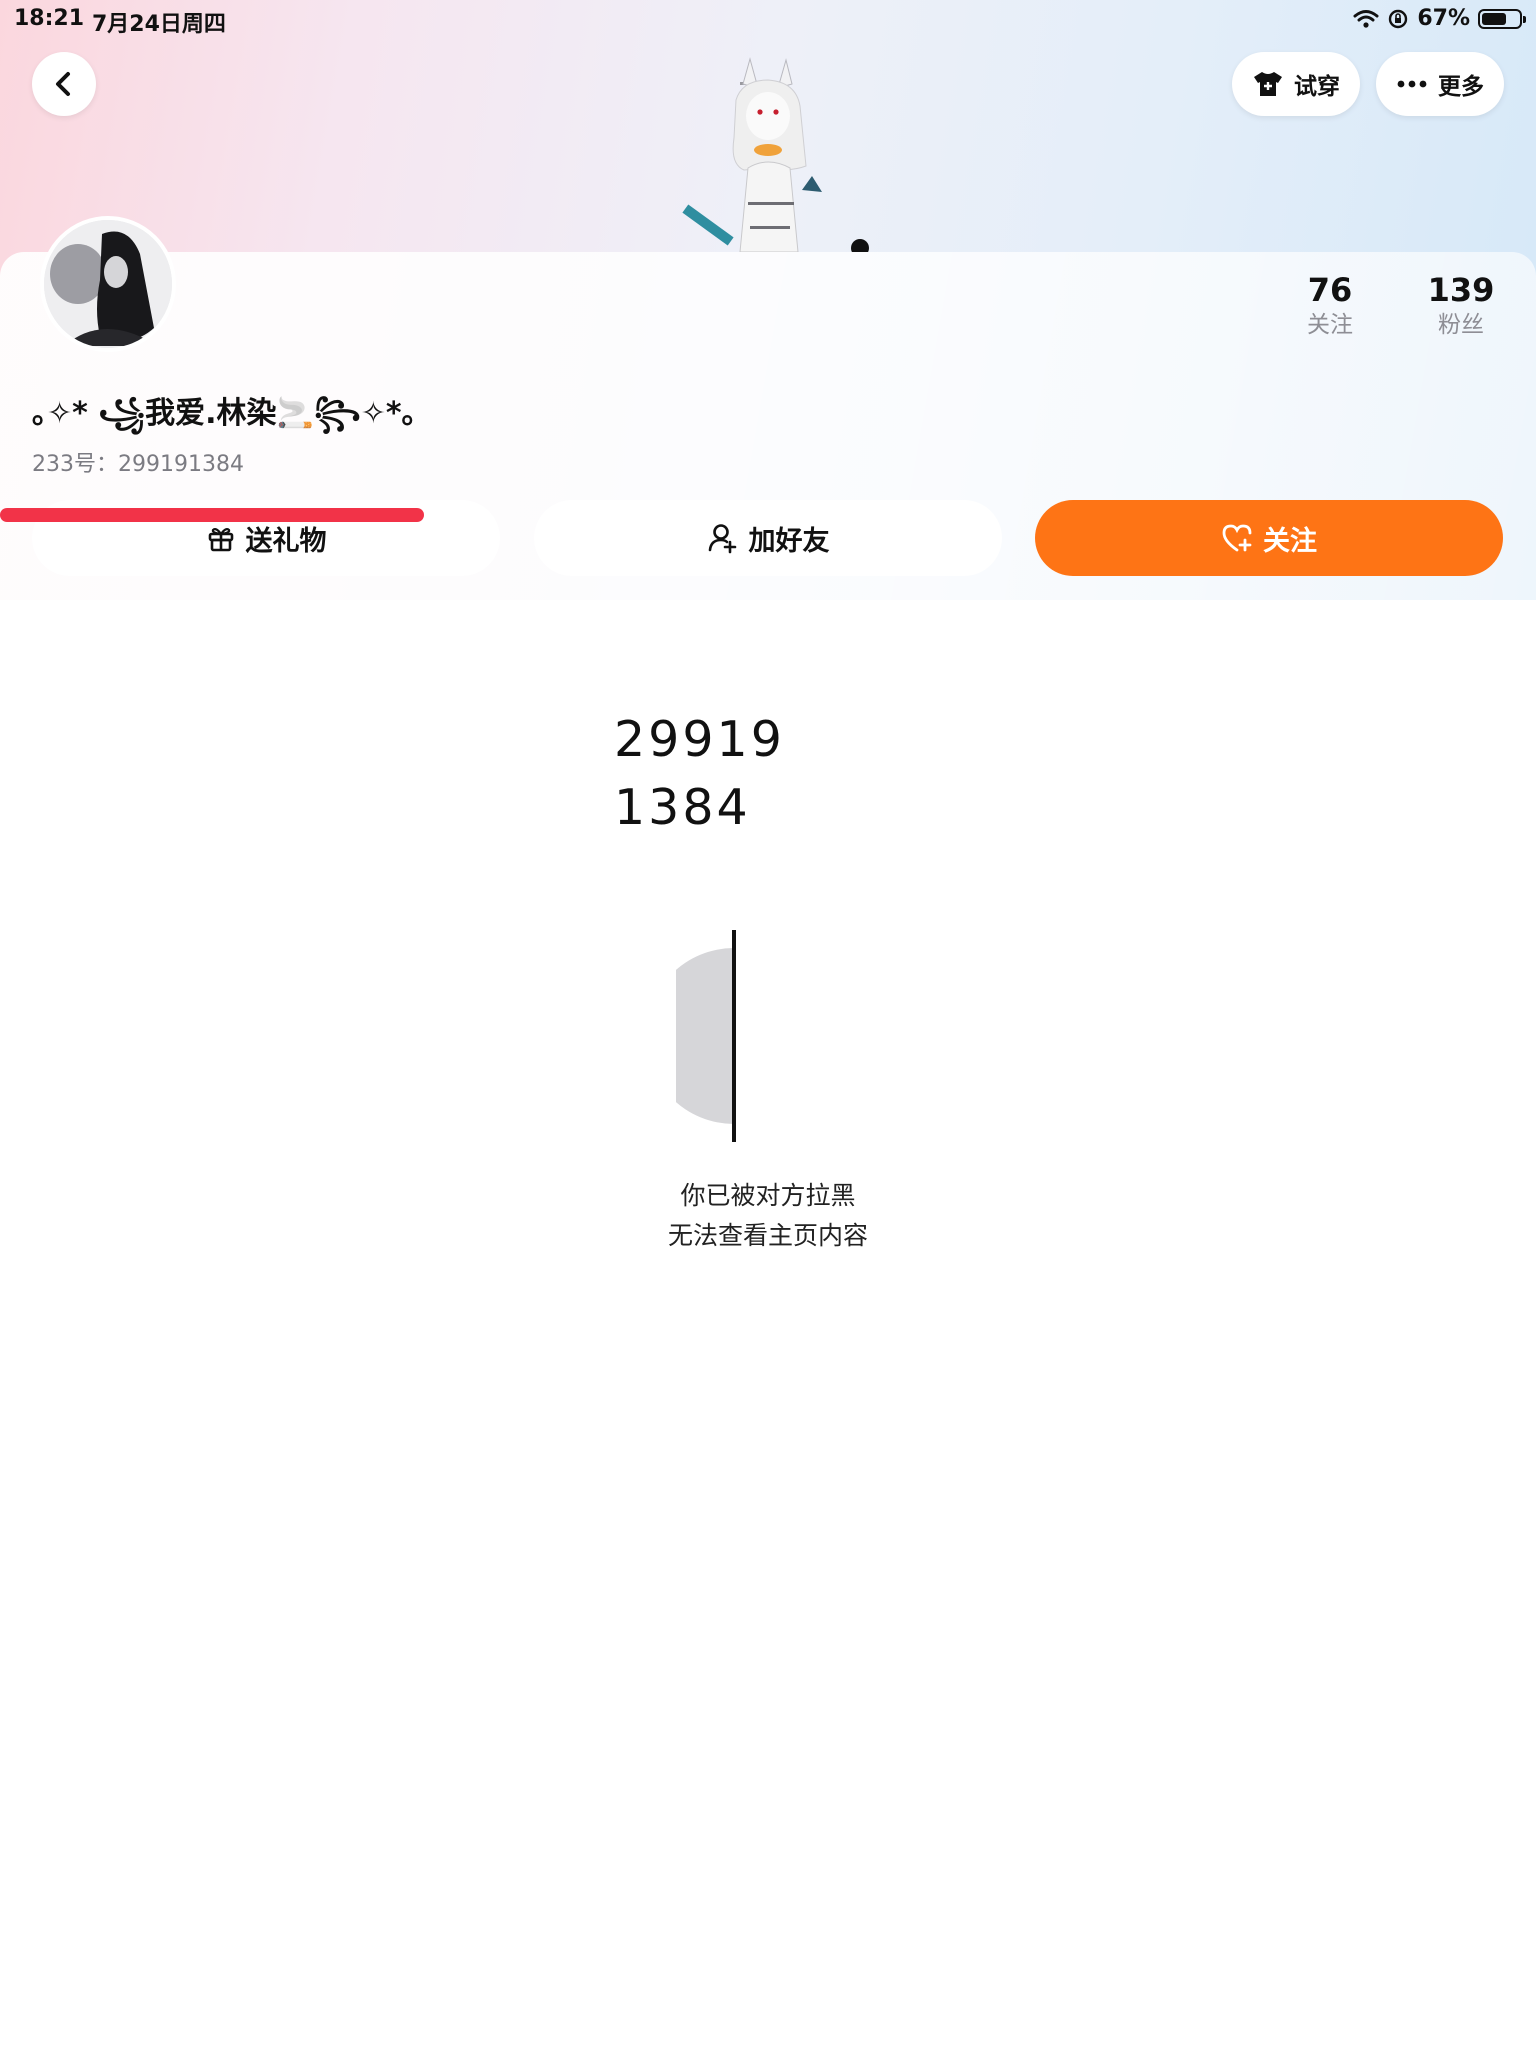  What do you see at coordinates (1366, 18) in the screenshot?
I see `wifi-icon` at bounding box center [1366, 18].